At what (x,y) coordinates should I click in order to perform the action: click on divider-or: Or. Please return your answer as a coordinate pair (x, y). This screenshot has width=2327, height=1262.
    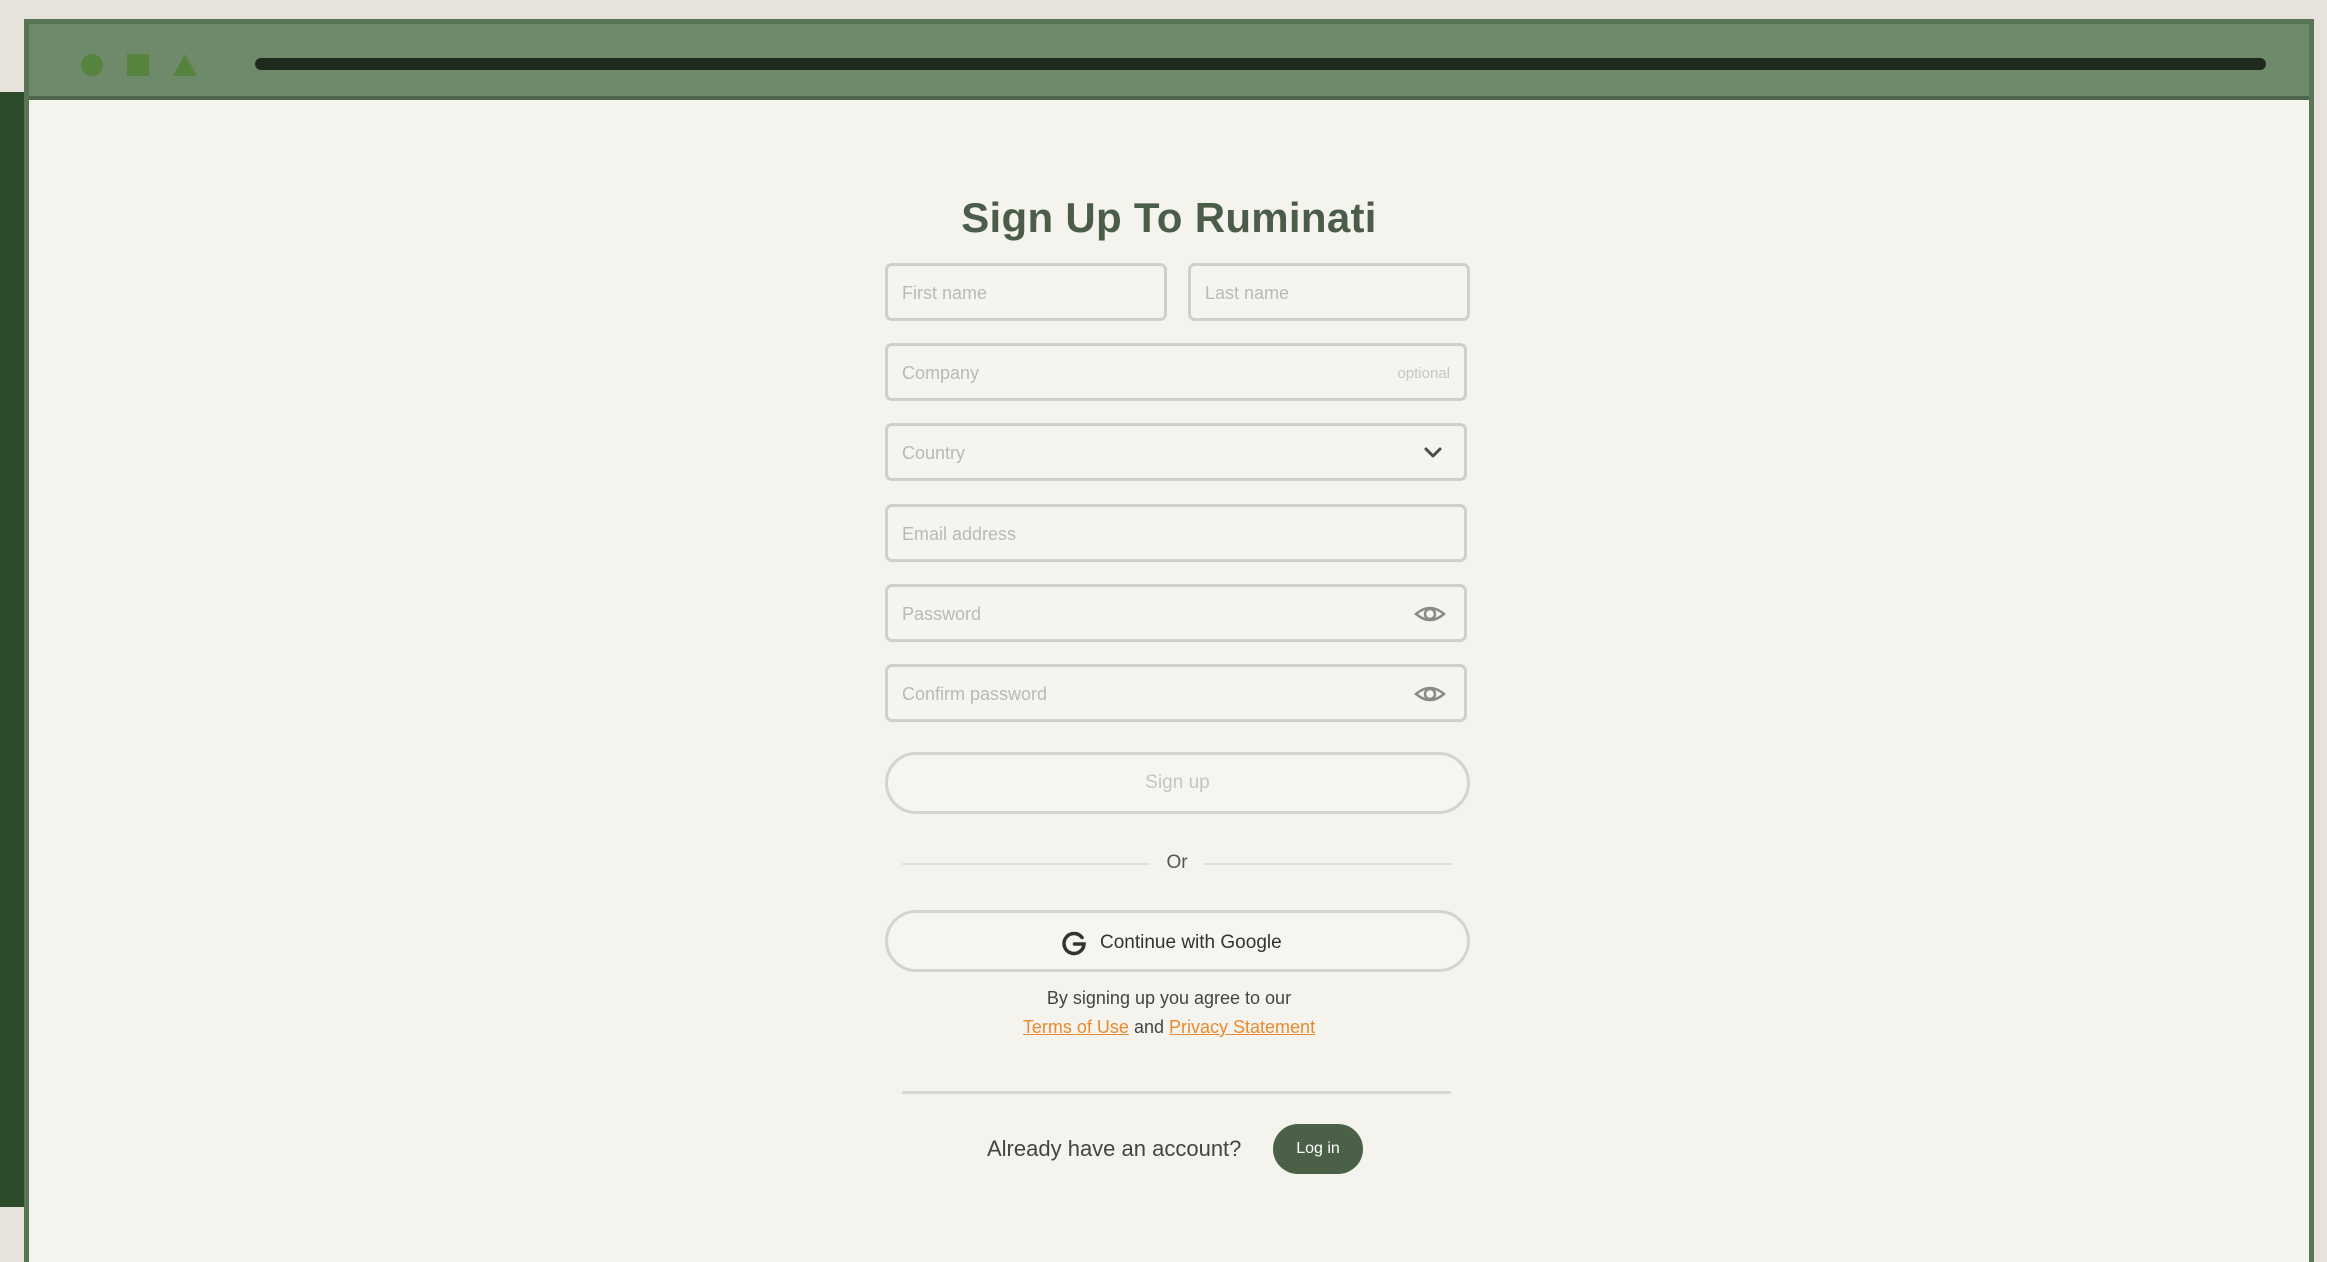
    Looking at the image, I should click on (1177, 862).